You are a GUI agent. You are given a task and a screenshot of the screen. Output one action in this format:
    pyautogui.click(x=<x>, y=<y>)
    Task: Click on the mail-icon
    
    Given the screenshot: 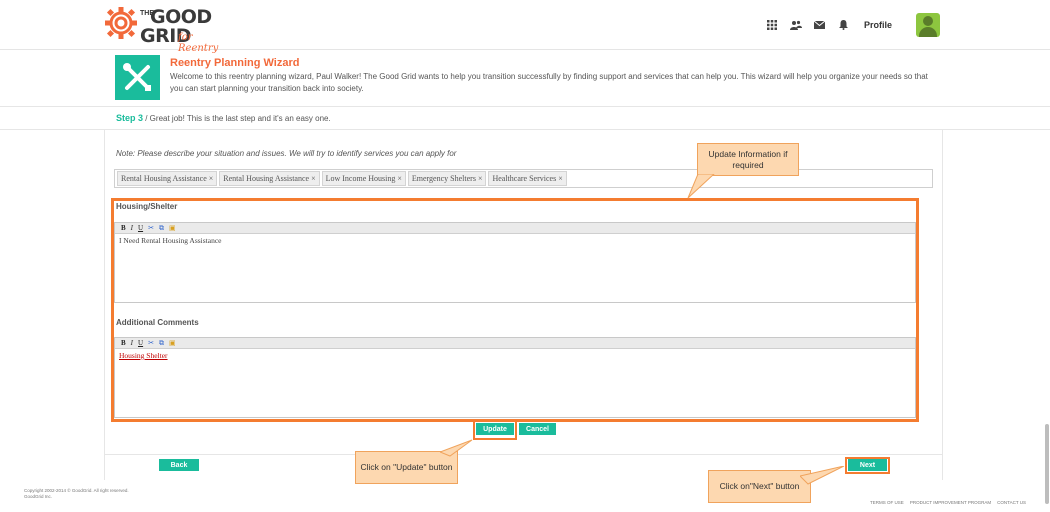 What is the action you would take?
    pyautogui.click(x=820, y=25)
    